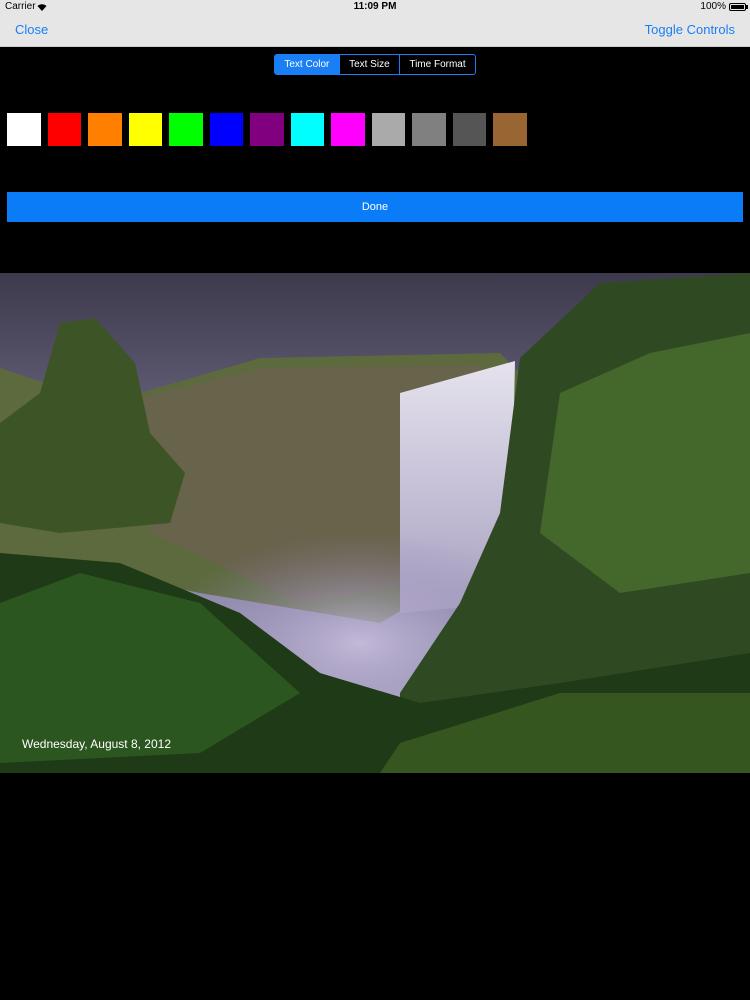 Image resolution: width=750 pixels, height=1000 pixels. I want to click on status-time: 11:09 PM, so click(375, 6).